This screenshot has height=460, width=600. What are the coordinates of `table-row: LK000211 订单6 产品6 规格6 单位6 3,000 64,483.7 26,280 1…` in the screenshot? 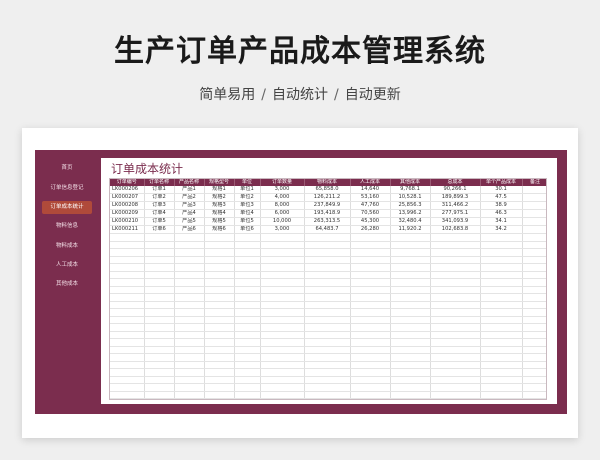 It's located at (328, 229).